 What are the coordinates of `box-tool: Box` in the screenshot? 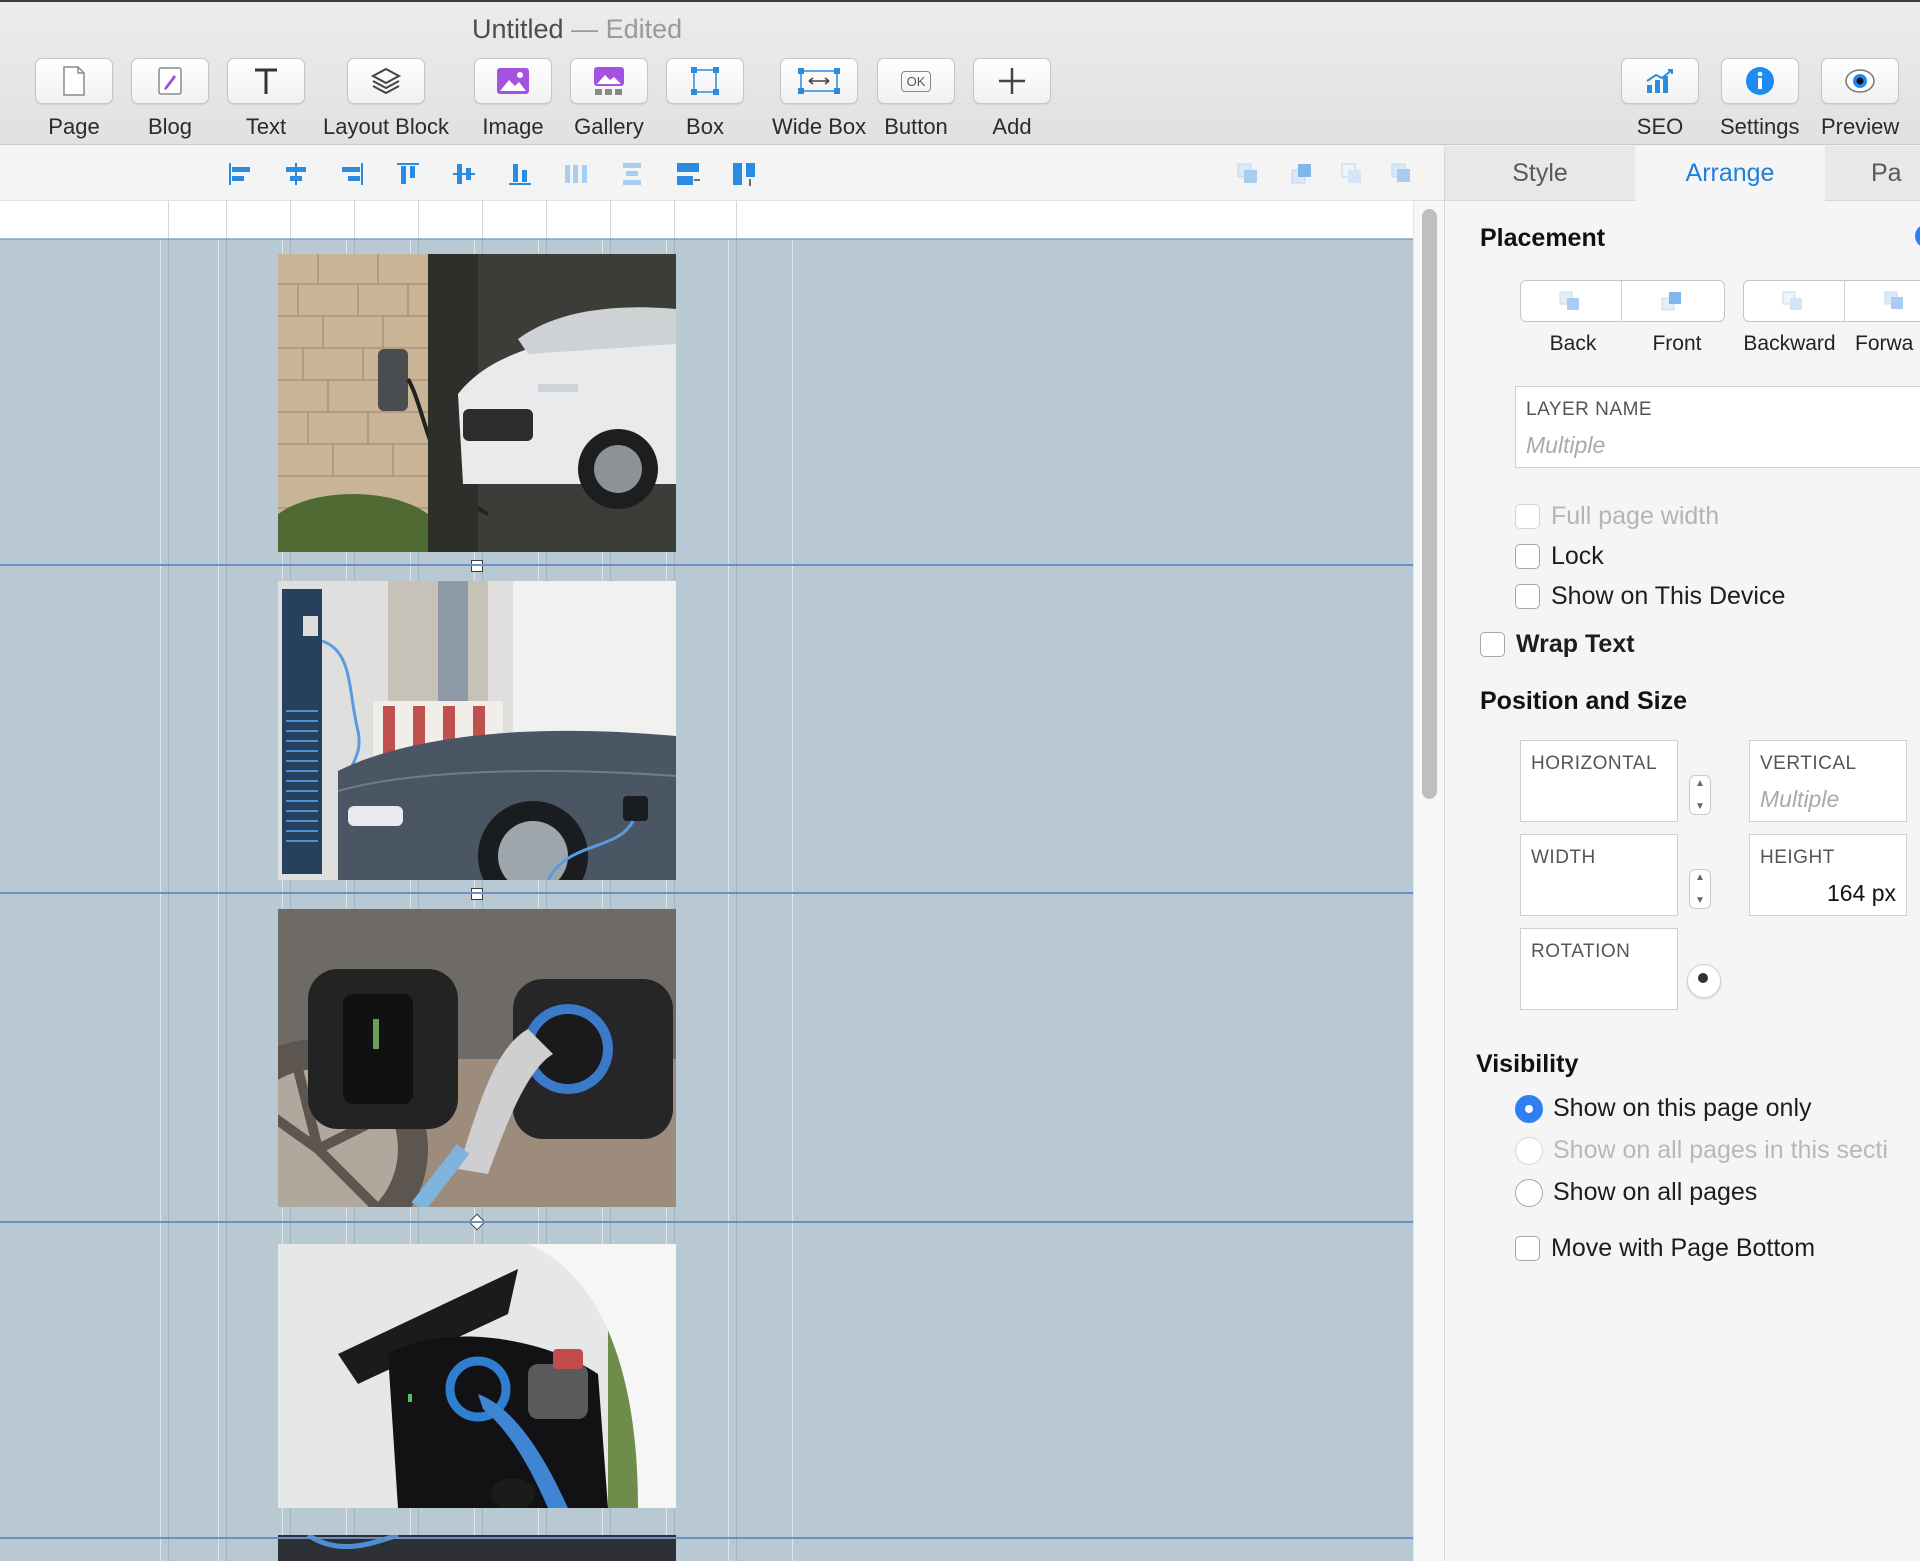 It's located at (705, 99).